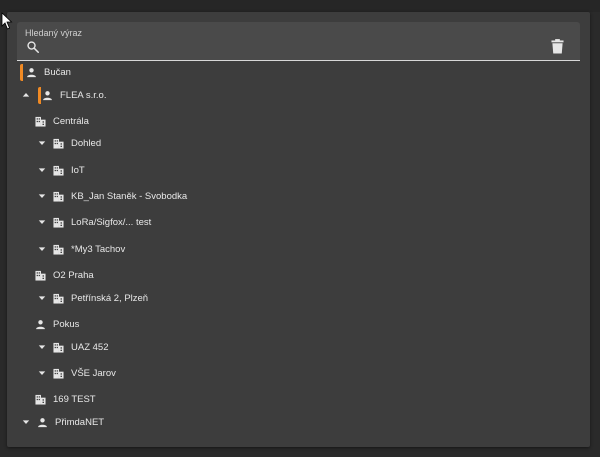 This screenshot has height=457, width=600. I want to click on tree-node-iot: IoT, so click(61, 170).